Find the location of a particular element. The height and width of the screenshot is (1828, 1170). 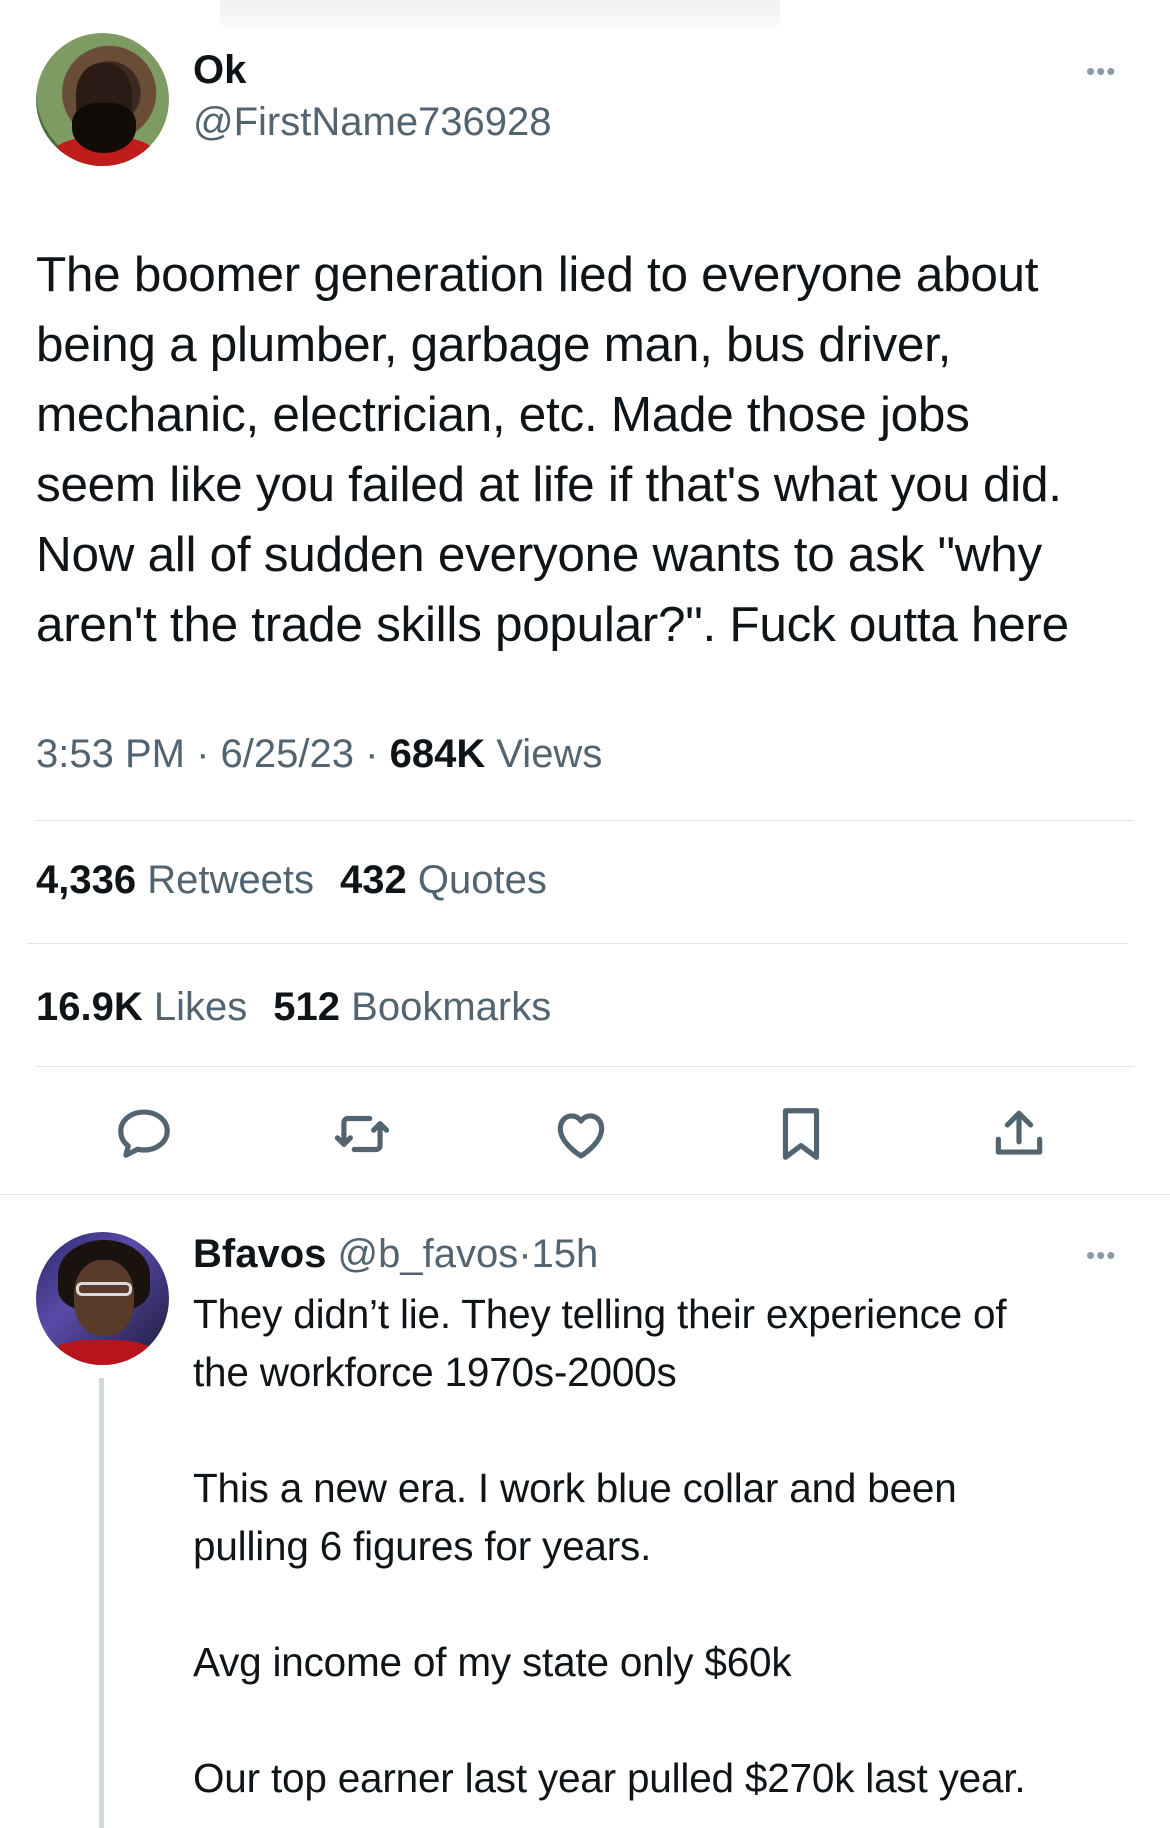

share-icon is located at coordinates (1019, 1132).